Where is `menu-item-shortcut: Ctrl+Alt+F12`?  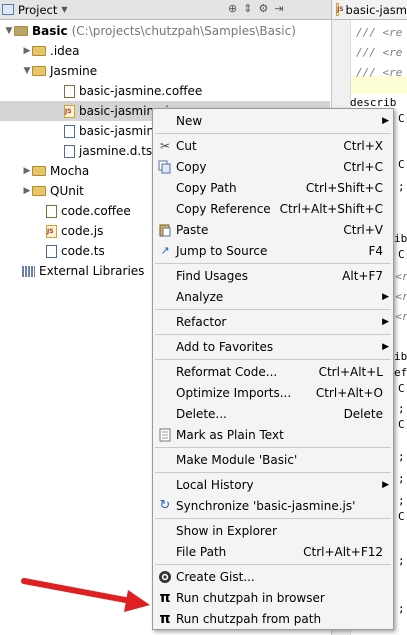
menu-item-shortcut: Ctrl+Alt+F12 is located at coordinates (343, 551).